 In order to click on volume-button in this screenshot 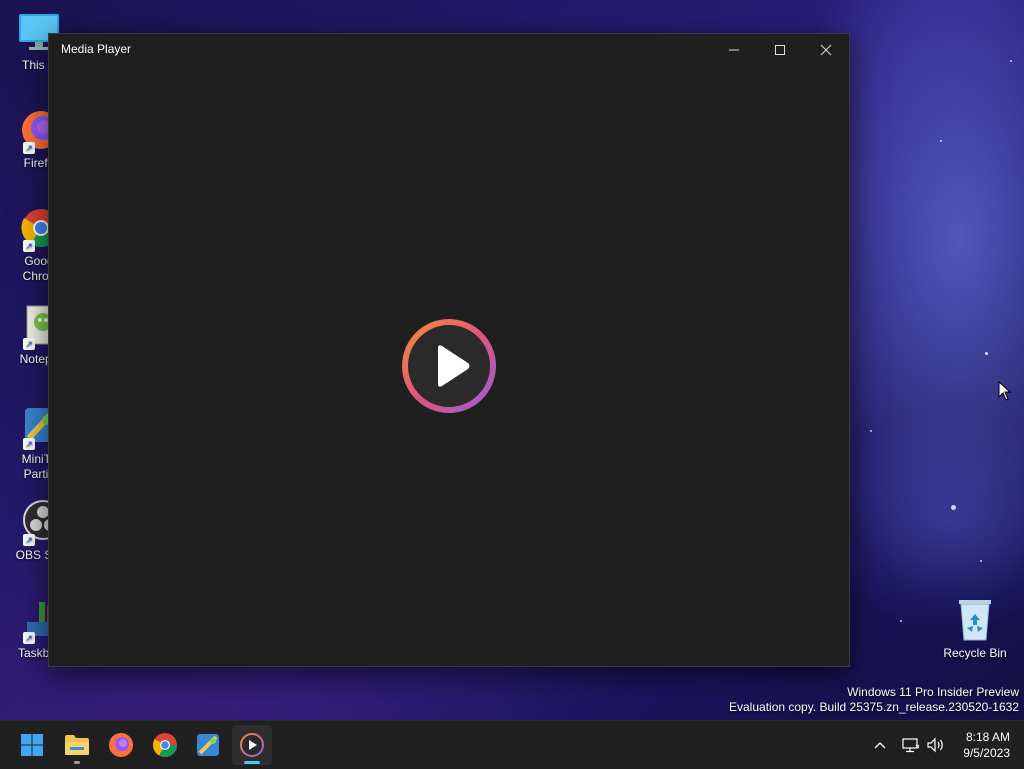, I will do `click(936, 745)`.